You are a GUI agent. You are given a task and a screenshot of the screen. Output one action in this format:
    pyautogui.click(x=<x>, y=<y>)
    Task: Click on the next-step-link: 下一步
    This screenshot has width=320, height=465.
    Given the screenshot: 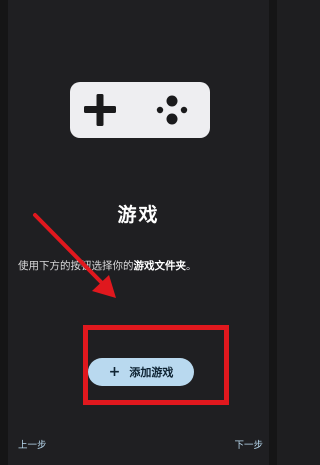 What is the action you would take?
    pyautogui.click(x=248, y=444)
    